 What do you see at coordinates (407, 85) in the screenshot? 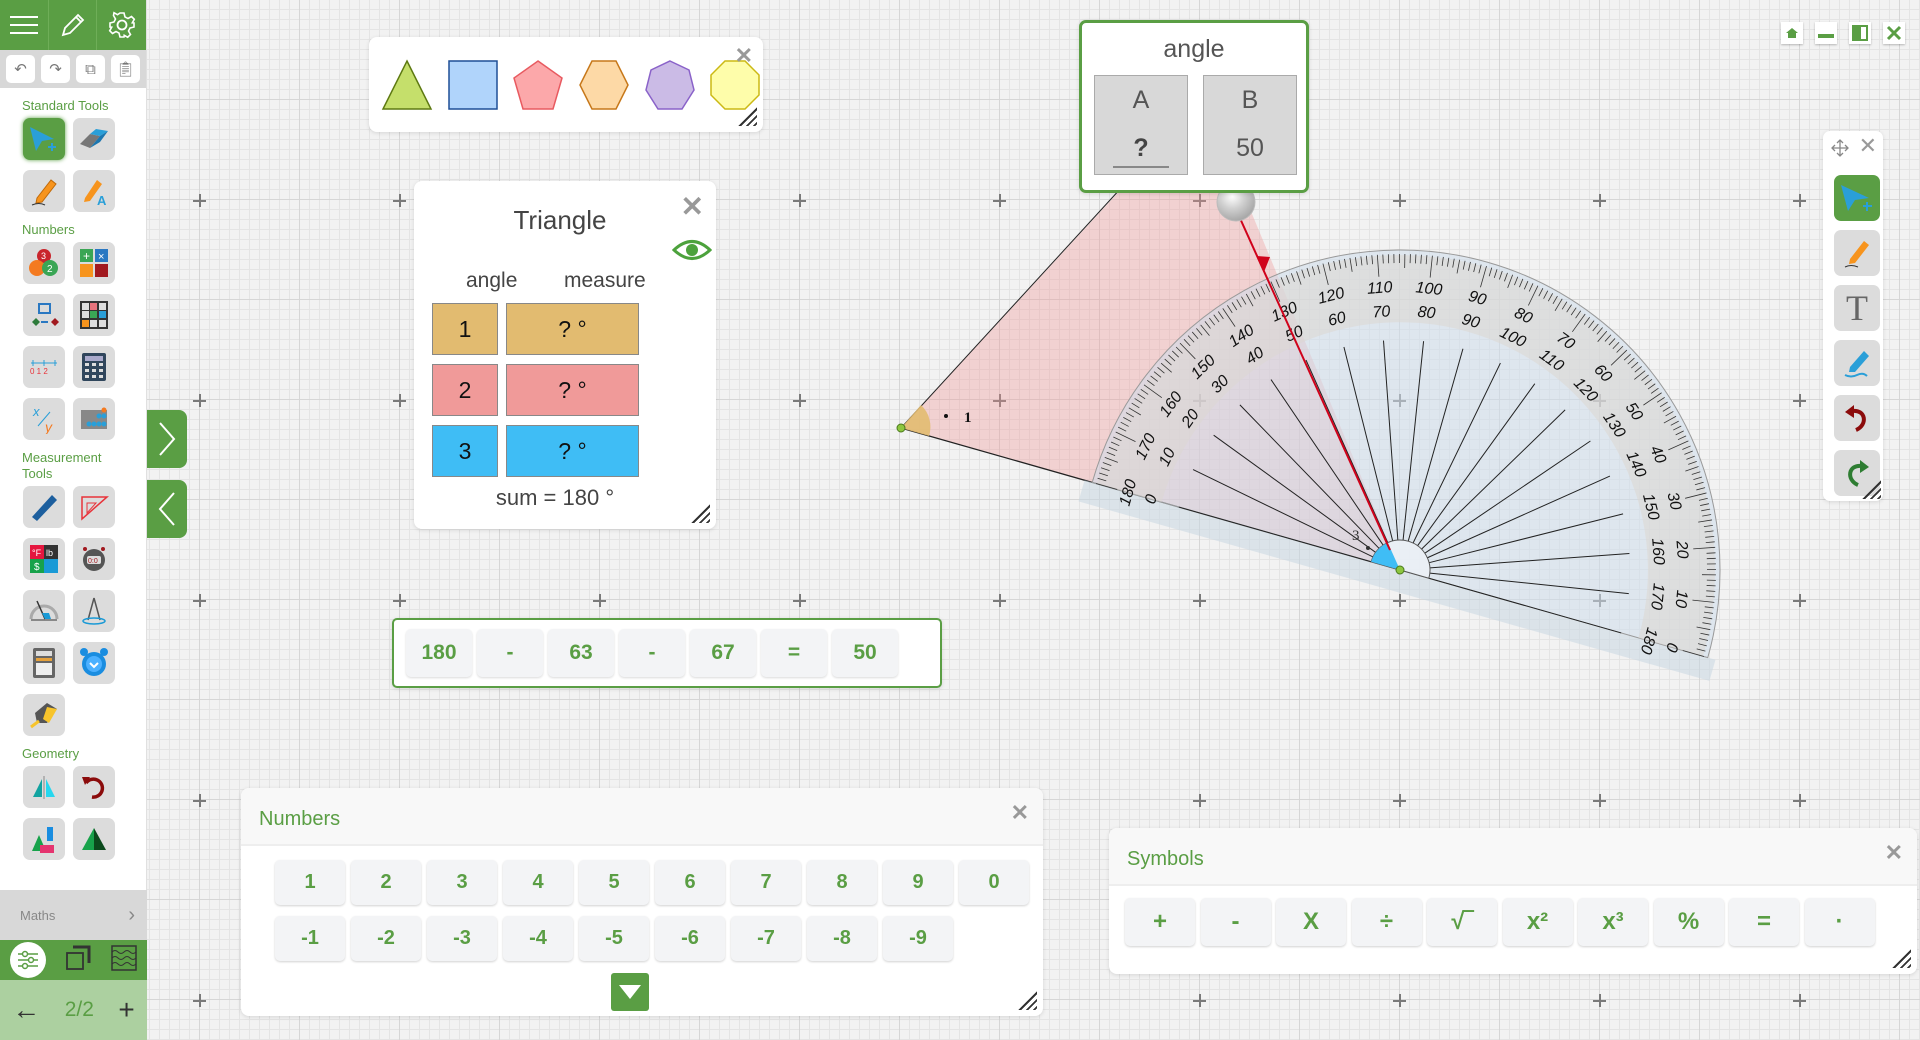
I see `triangle-shape-button` at bounding box center [407, 85].